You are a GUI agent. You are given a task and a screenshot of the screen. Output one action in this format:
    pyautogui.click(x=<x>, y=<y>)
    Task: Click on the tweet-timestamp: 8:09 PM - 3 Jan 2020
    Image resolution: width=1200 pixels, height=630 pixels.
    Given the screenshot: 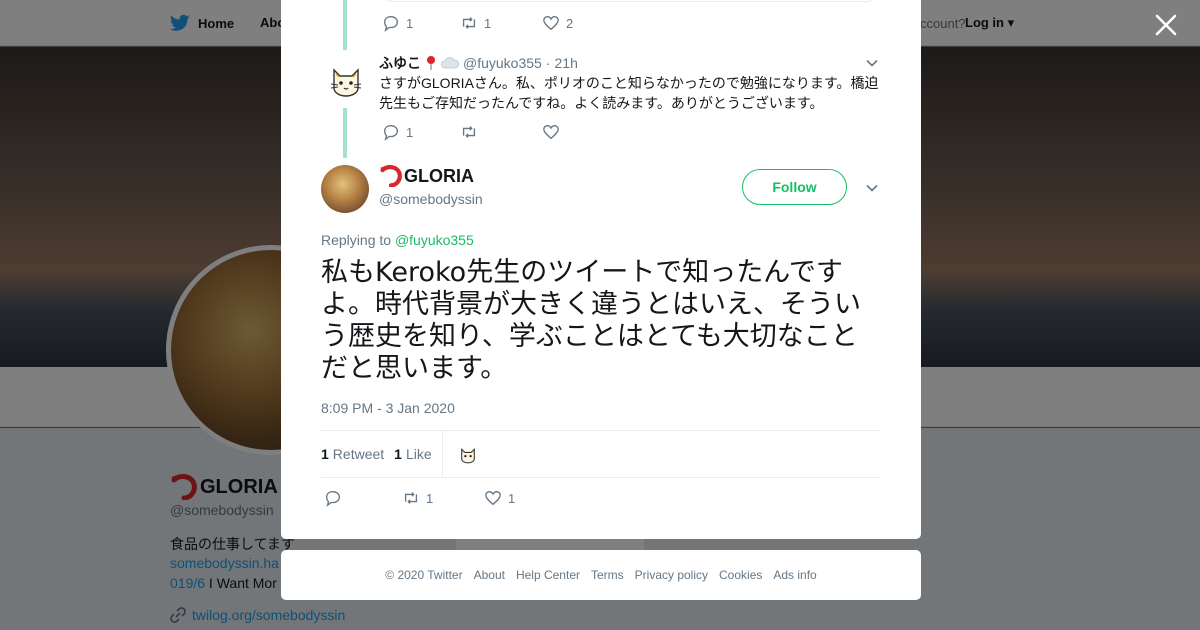 What is the action you would take?
    pyautogui.click(x=388, y=408)
    